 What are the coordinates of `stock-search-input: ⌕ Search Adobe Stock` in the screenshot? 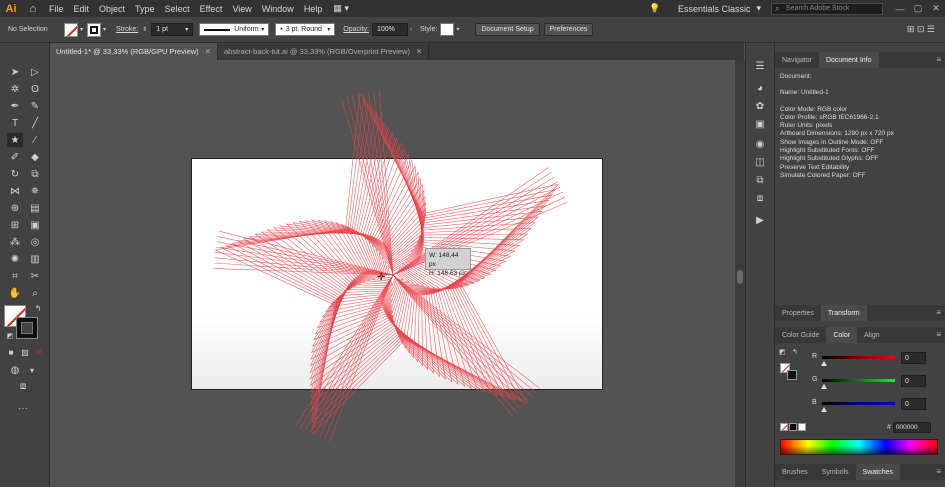 It's located at (827, 8).